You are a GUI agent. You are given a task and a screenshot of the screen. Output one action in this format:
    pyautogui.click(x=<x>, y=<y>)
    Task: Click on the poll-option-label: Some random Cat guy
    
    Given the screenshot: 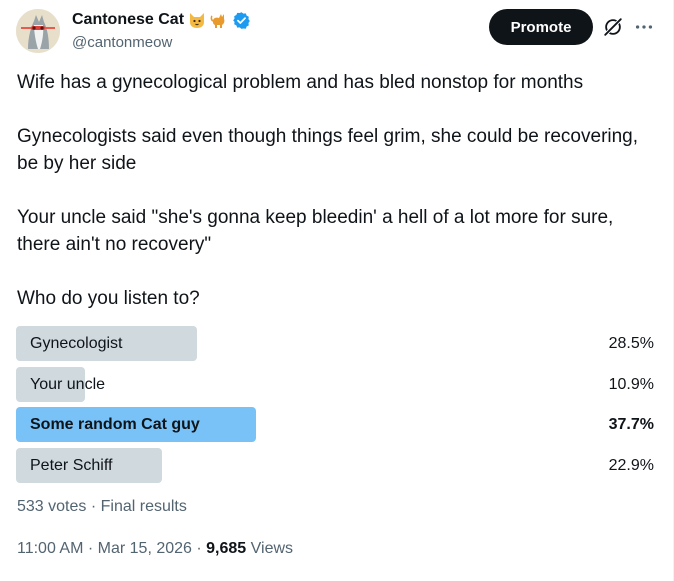 What is the action you would take?
    pyautogui.click(x=115, y=424)
    